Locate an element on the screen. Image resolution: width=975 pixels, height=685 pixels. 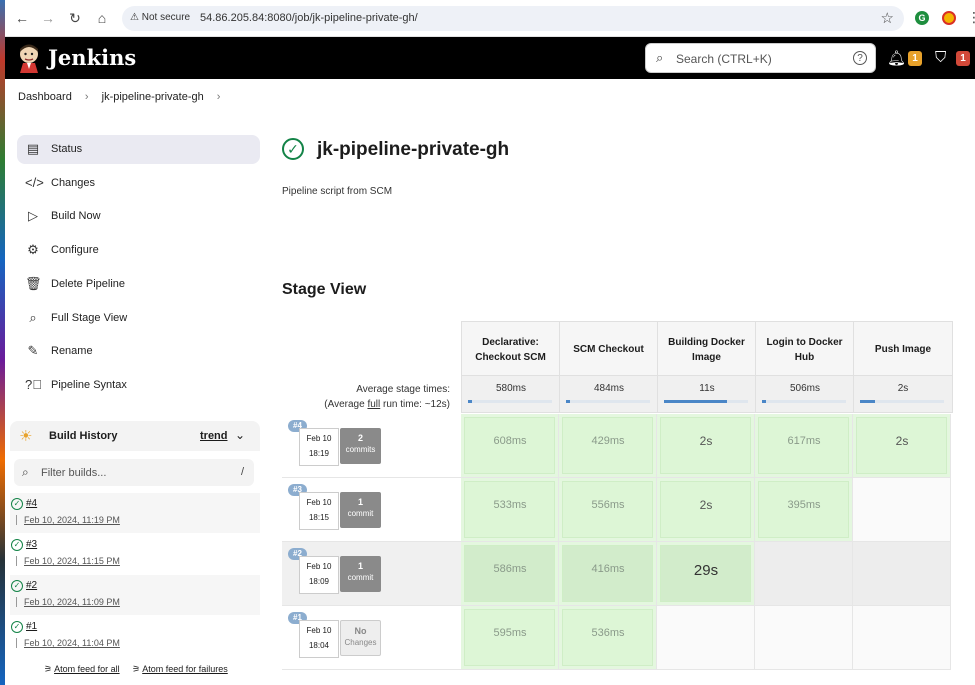
stage-header: Login to Docker Hub is located at coordinates (805, 349).